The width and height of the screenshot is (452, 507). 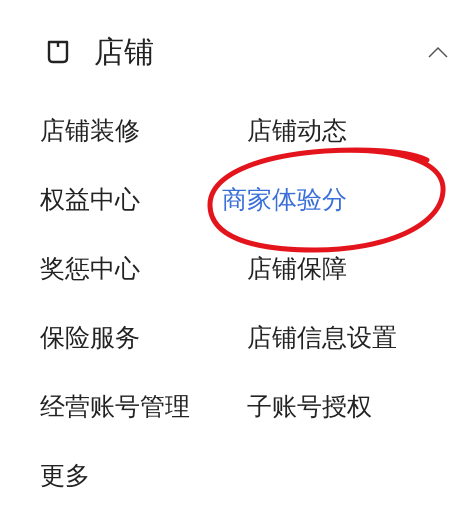 I want to click on menu-link: 经营账号管理, so click(x=115, y=407).